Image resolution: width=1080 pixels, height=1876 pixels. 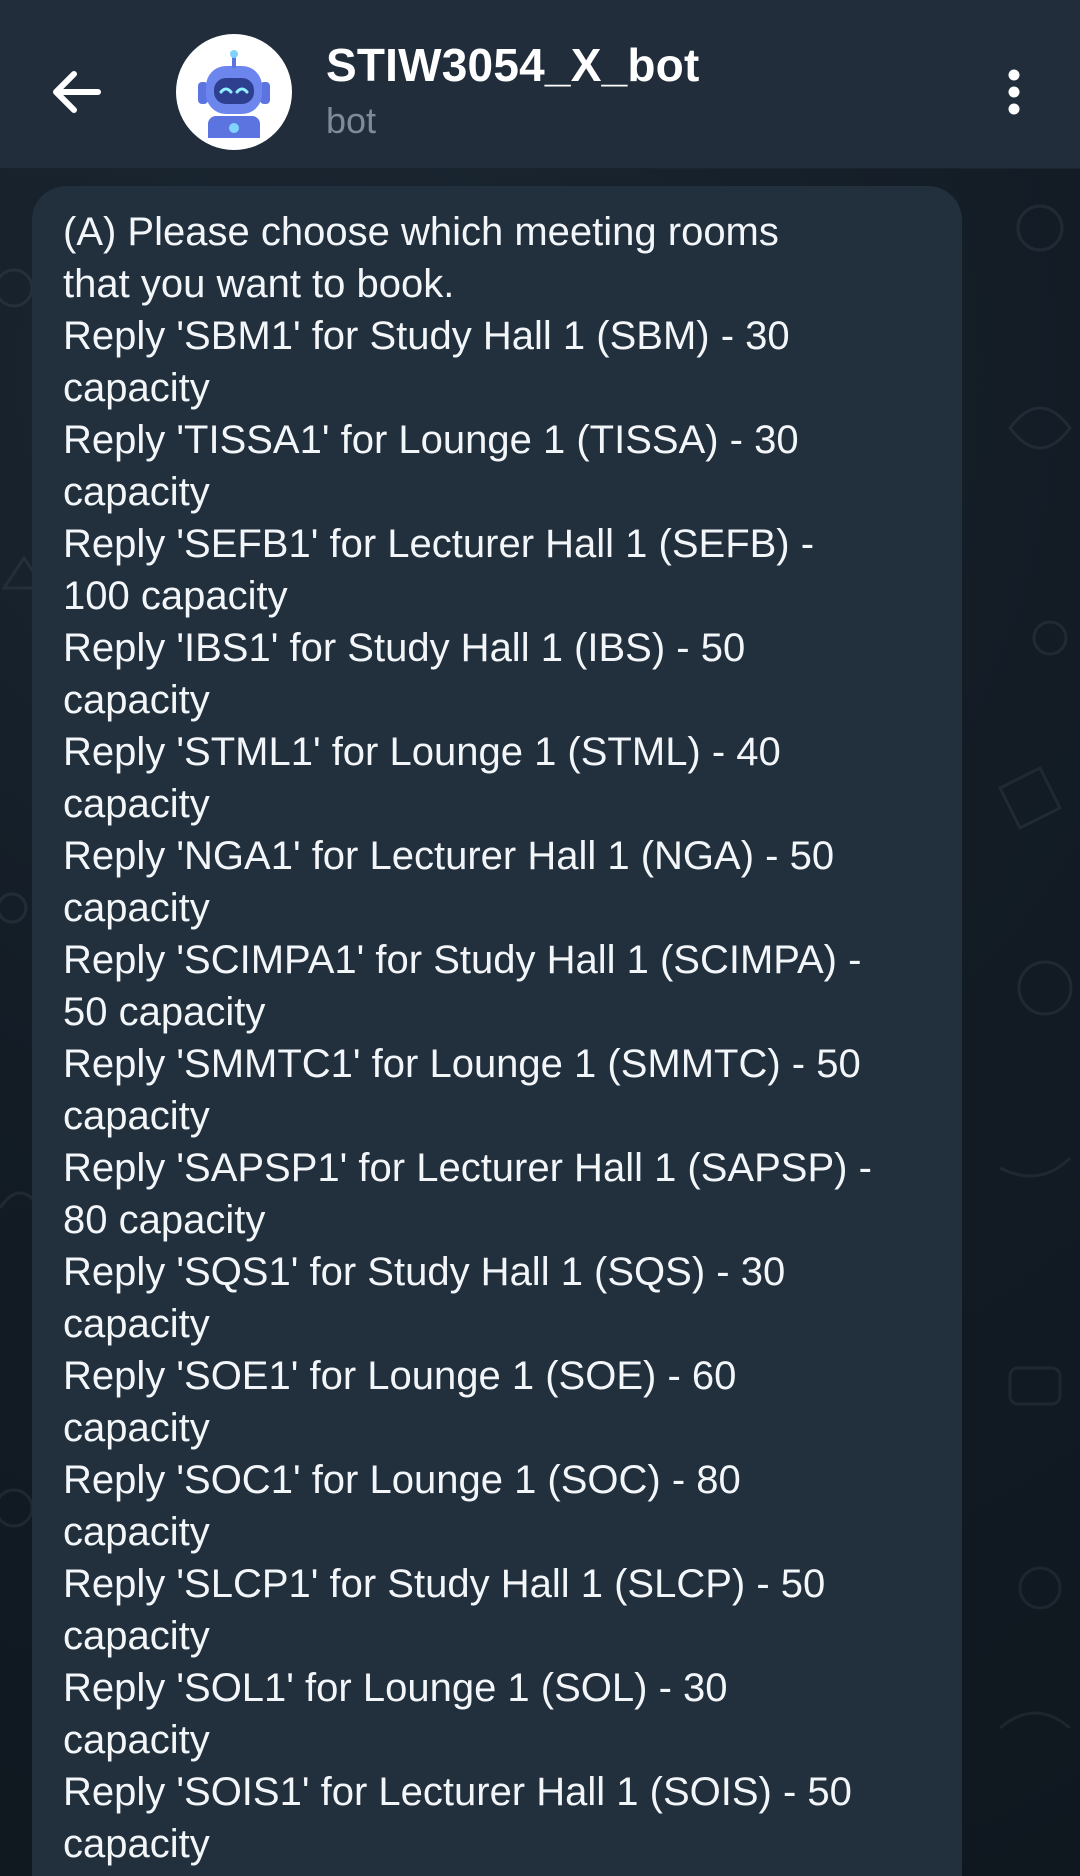 I want to click on chat-header: STIW3054_X_bot bot, so click(x=540, y=84).